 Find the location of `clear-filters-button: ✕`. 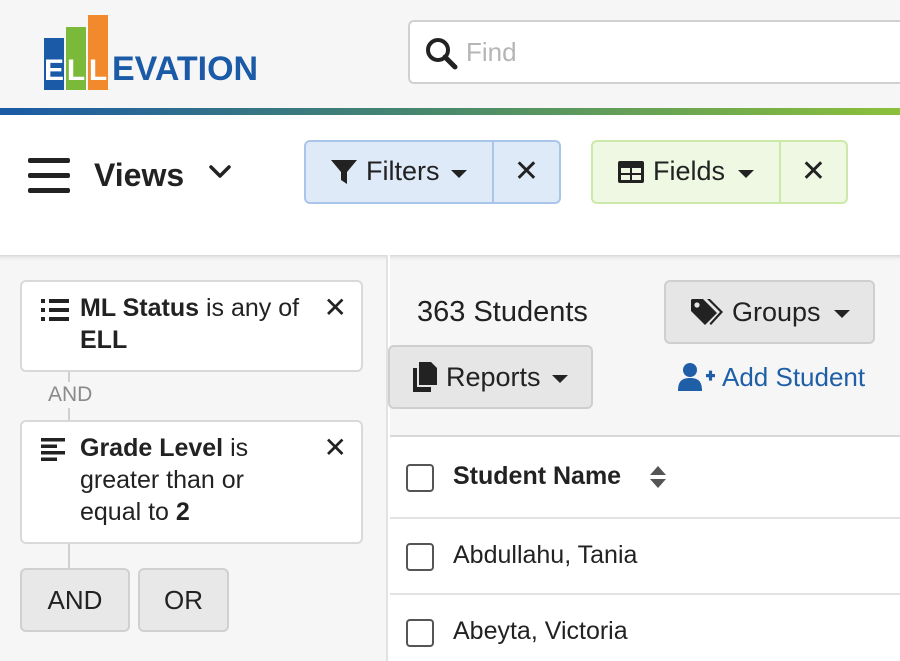

clear-filters-button: ✕ is located at coordinates (525, 172).